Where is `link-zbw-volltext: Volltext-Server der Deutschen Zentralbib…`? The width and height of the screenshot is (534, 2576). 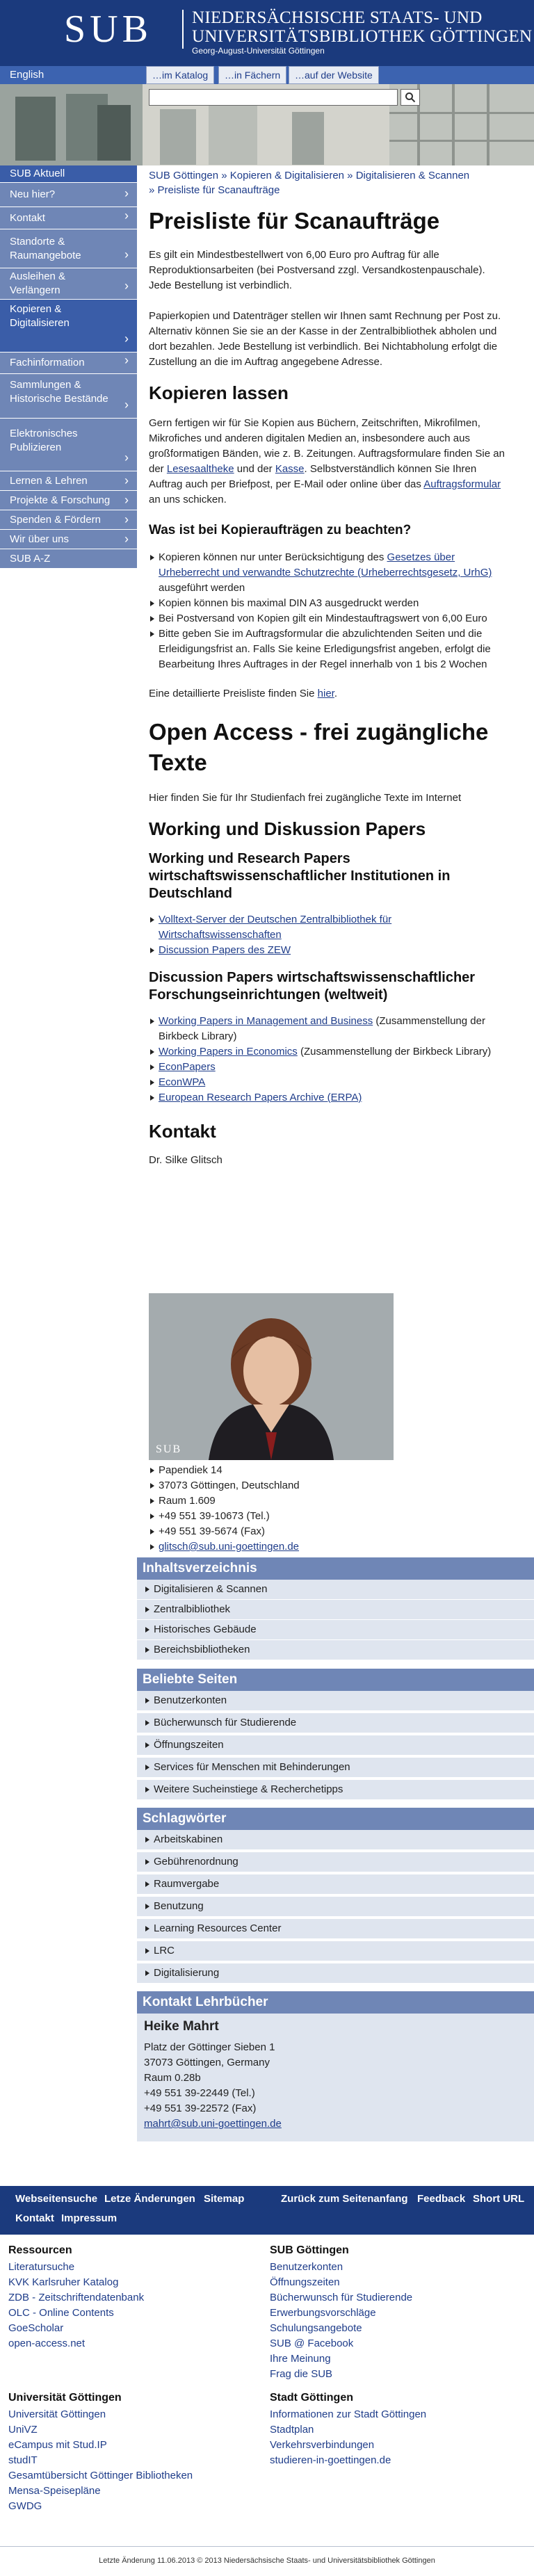
link-zbw-volltext: Volltext-Server der Deutschen Zentralbib… is located at coordinates (275, 927).